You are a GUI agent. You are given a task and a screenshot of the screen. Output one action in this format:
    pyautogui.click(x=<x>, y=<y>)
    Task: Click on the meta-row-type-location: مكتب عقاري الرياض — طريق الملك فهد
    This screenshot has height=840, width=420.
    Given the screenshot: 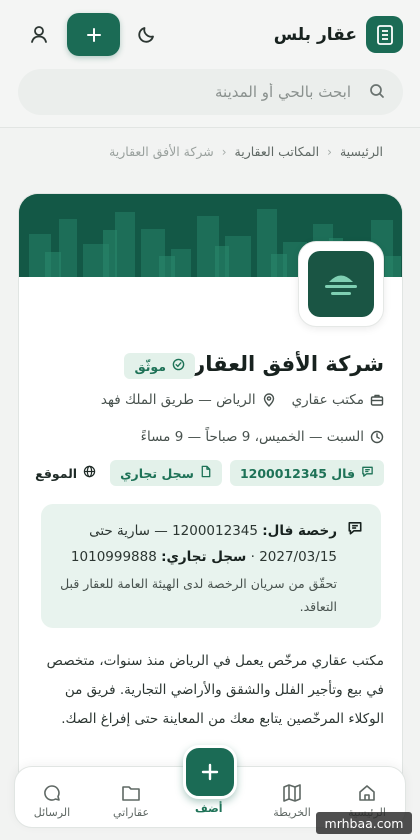 What is the action you would take?
    pyautogui.click(x=242, y=400)
    